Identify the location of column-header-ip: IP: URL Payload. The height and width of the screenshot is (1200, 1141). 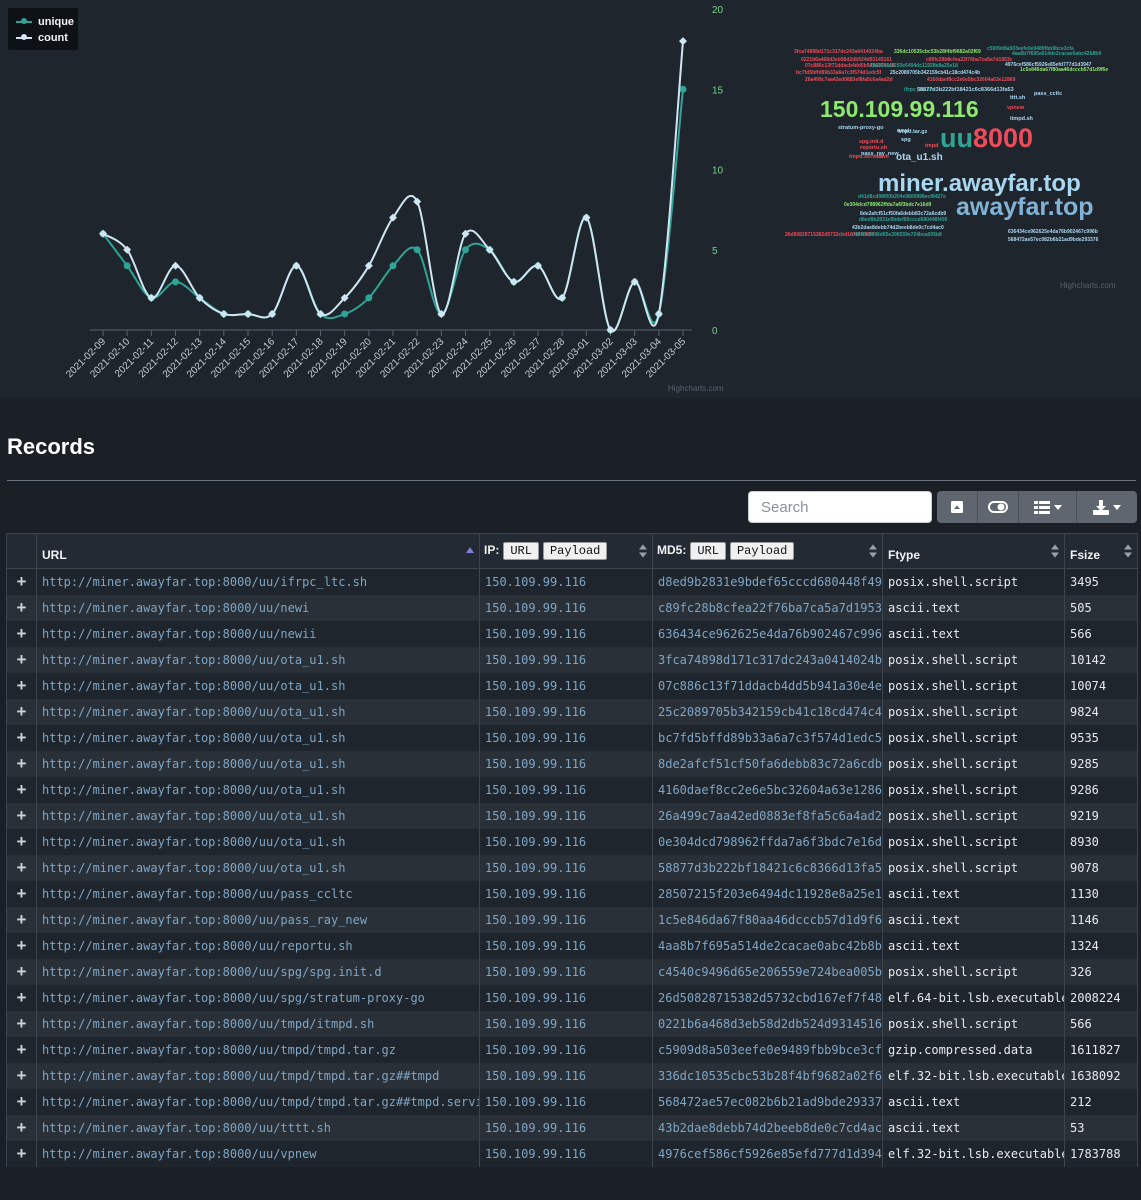
(566, 551).